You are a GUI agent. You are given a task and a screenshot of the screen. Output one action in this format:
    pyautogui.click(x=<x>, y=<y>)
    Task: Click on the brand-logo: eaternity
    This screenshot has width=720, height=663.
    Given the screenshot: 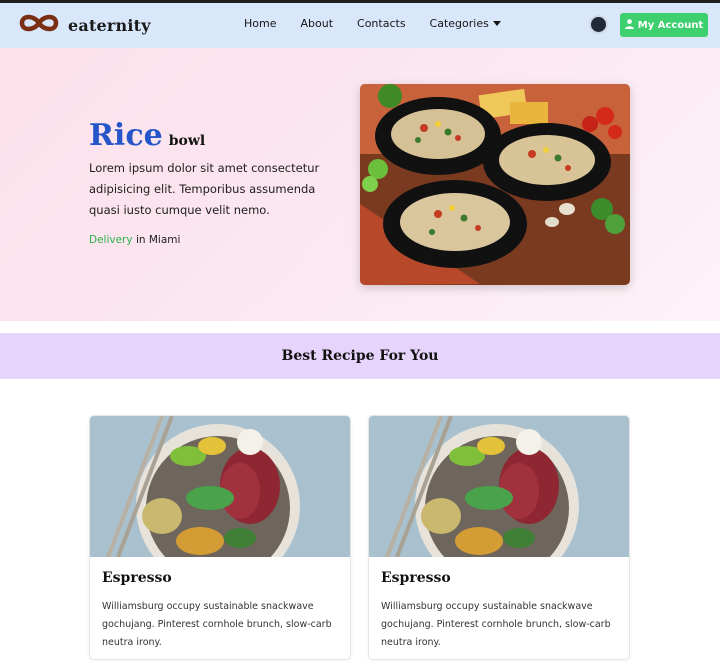 What is the action you would take?
    pyautogui.click(x=83, y=25)
    